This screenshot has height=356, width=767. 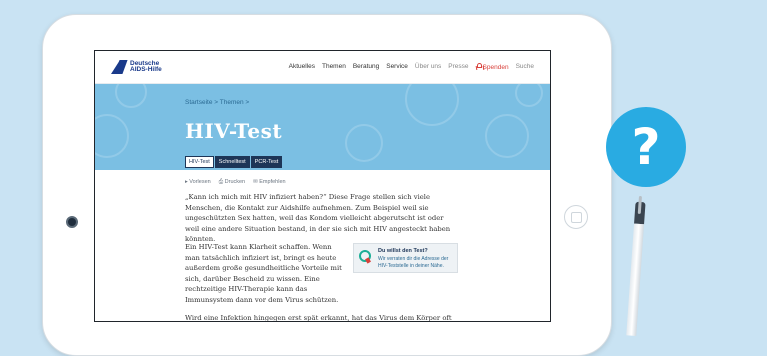 What do you see at coordinates (234, 131) in the screenshot?
I see `page-title: HIV-Test` at bounding box center [234, 131].